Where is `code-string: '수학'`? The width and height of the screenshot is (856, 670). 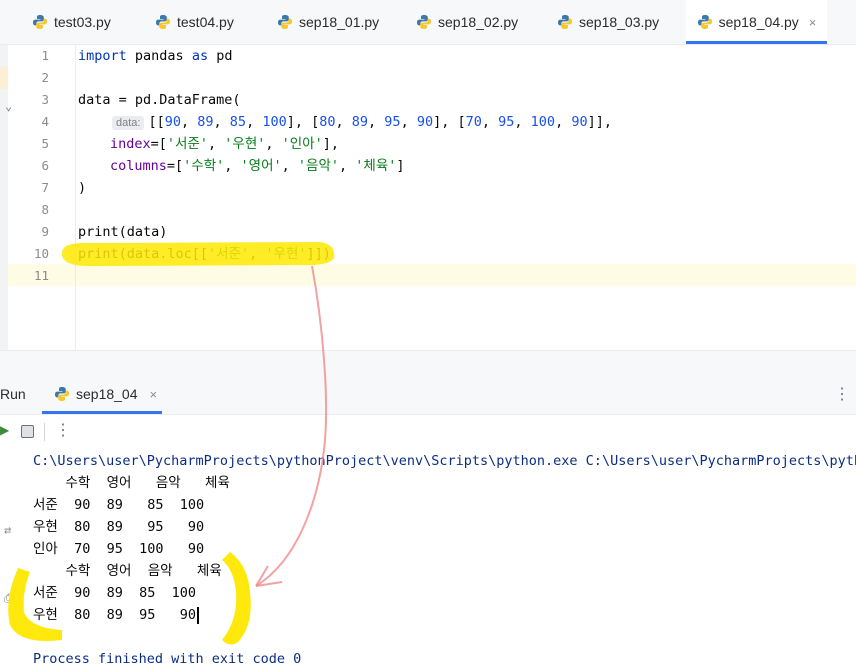 code-string: '수학' is located at coordinates (204, 166).